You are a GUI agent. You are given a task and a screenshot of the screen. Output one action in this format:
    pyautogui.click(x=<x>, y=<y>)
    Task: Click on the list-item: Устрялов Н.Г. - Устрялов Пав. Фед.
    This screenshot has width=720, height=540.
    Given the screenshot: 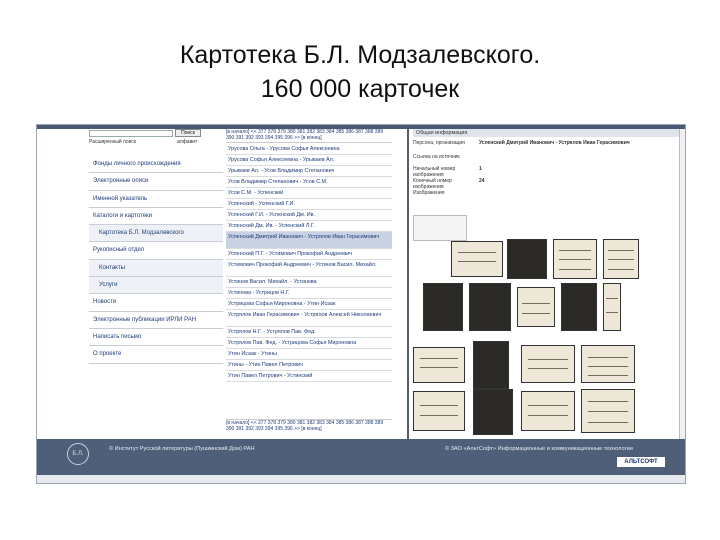 What is the action you would take?
    pyautogui.click(x=309, y=332)
    